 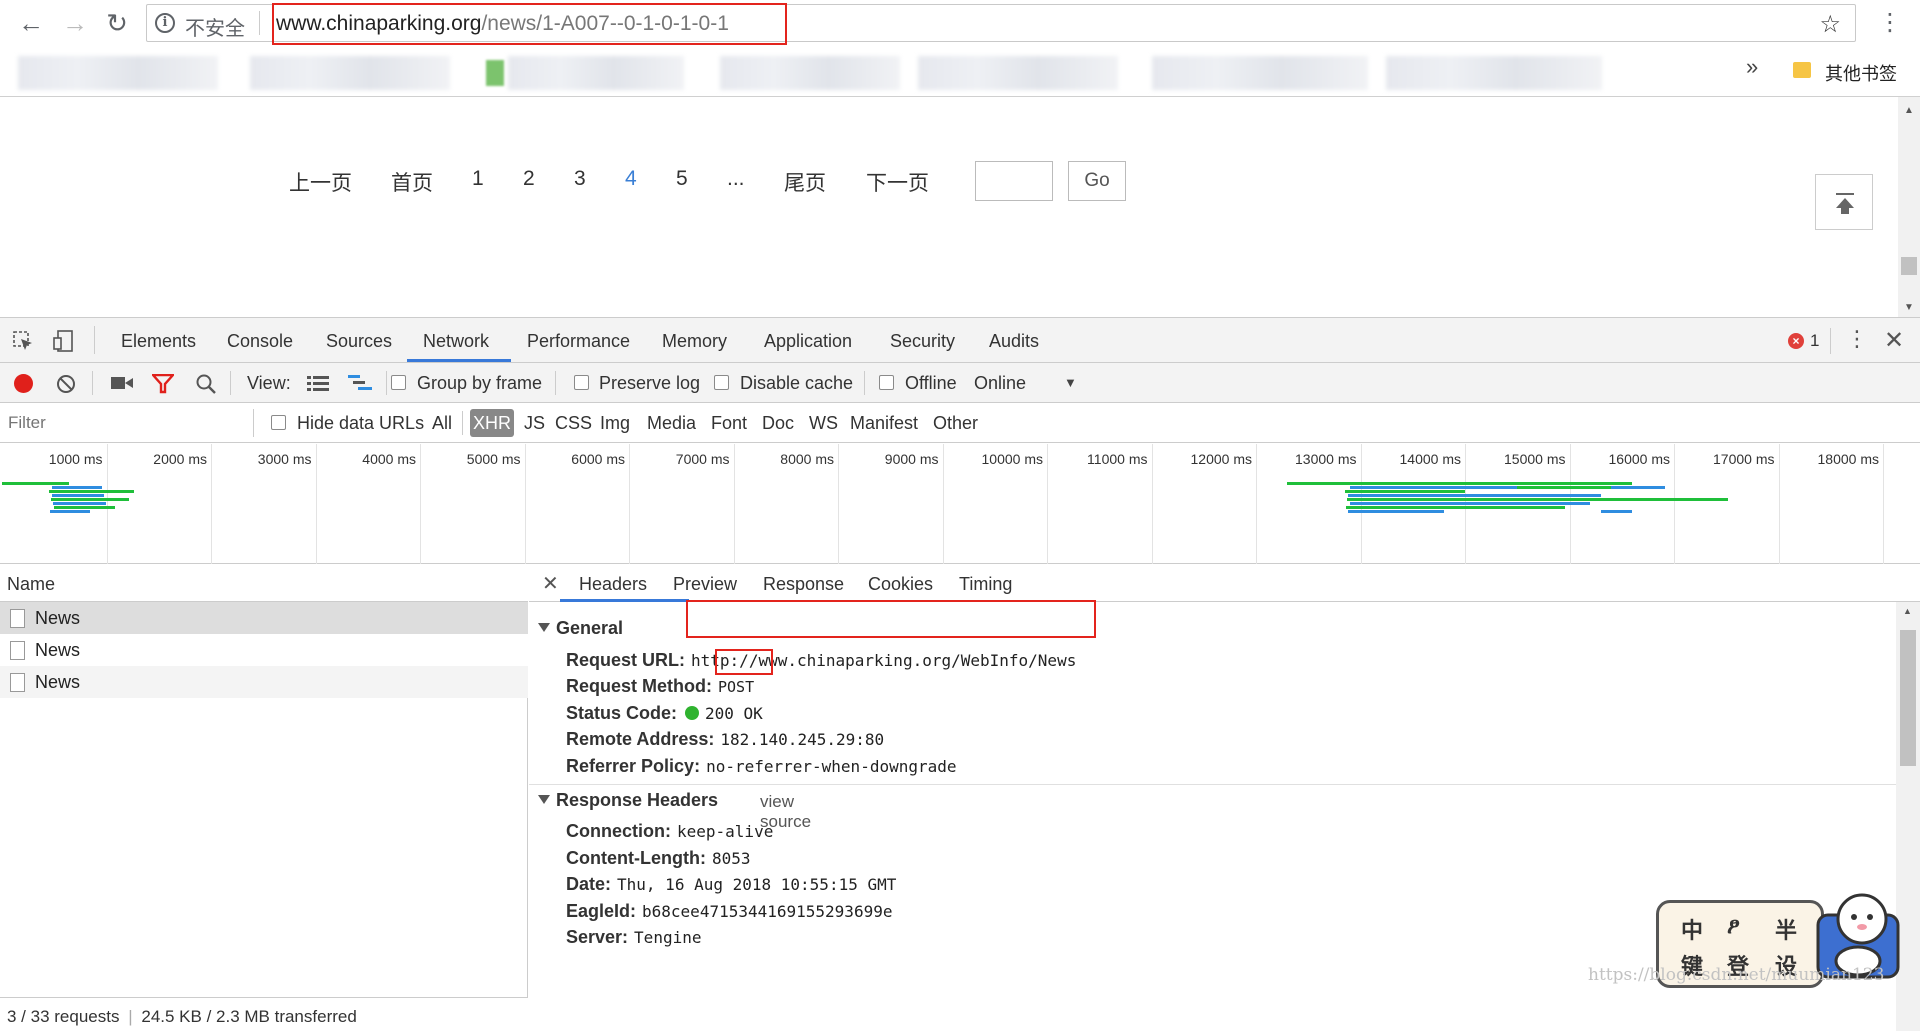 I want to click on throttling-select: Online, so click(x=1000, y=383).